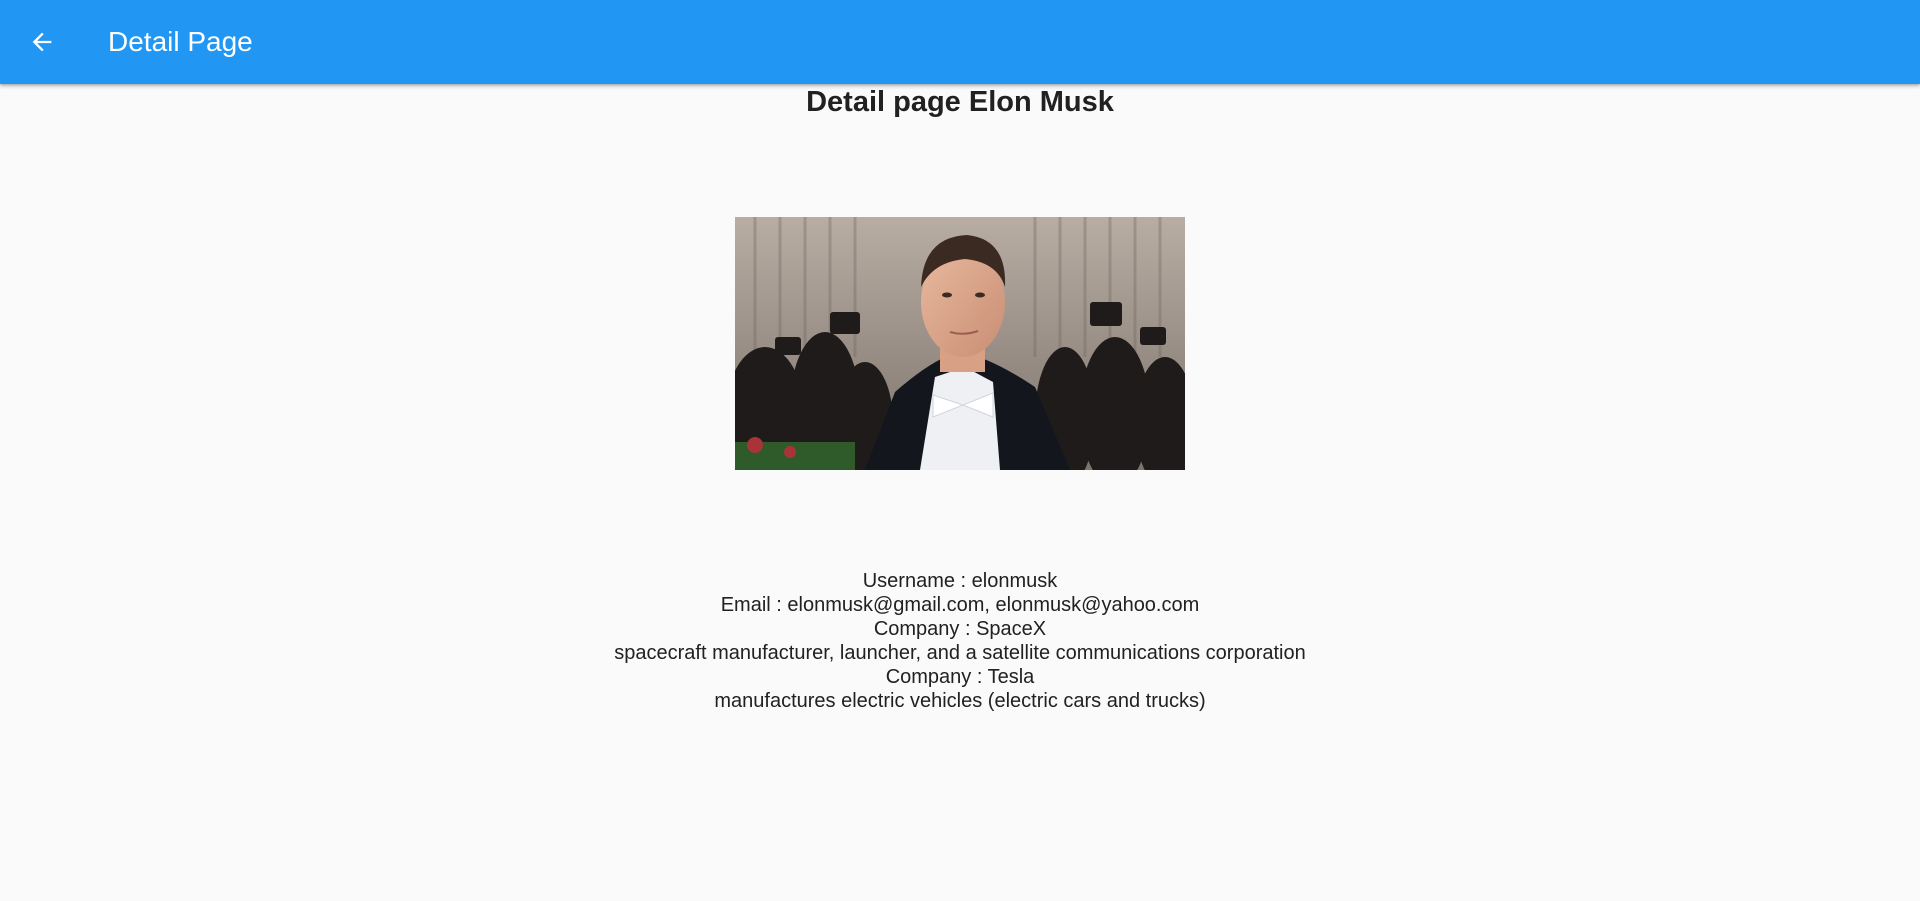  What do you see at coordinates (960, 42) in the screenshot?
I see `app-bar: Detail Page` at bounding box center [960, 42].